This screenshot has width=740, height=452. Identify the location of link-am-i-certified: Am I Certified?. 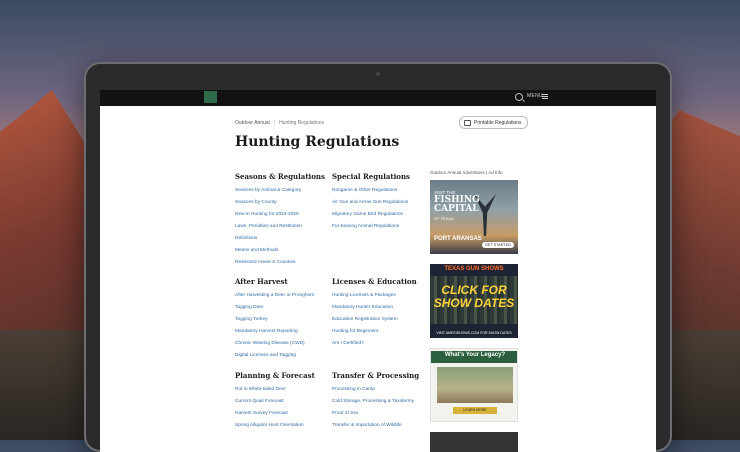
(382, 346).